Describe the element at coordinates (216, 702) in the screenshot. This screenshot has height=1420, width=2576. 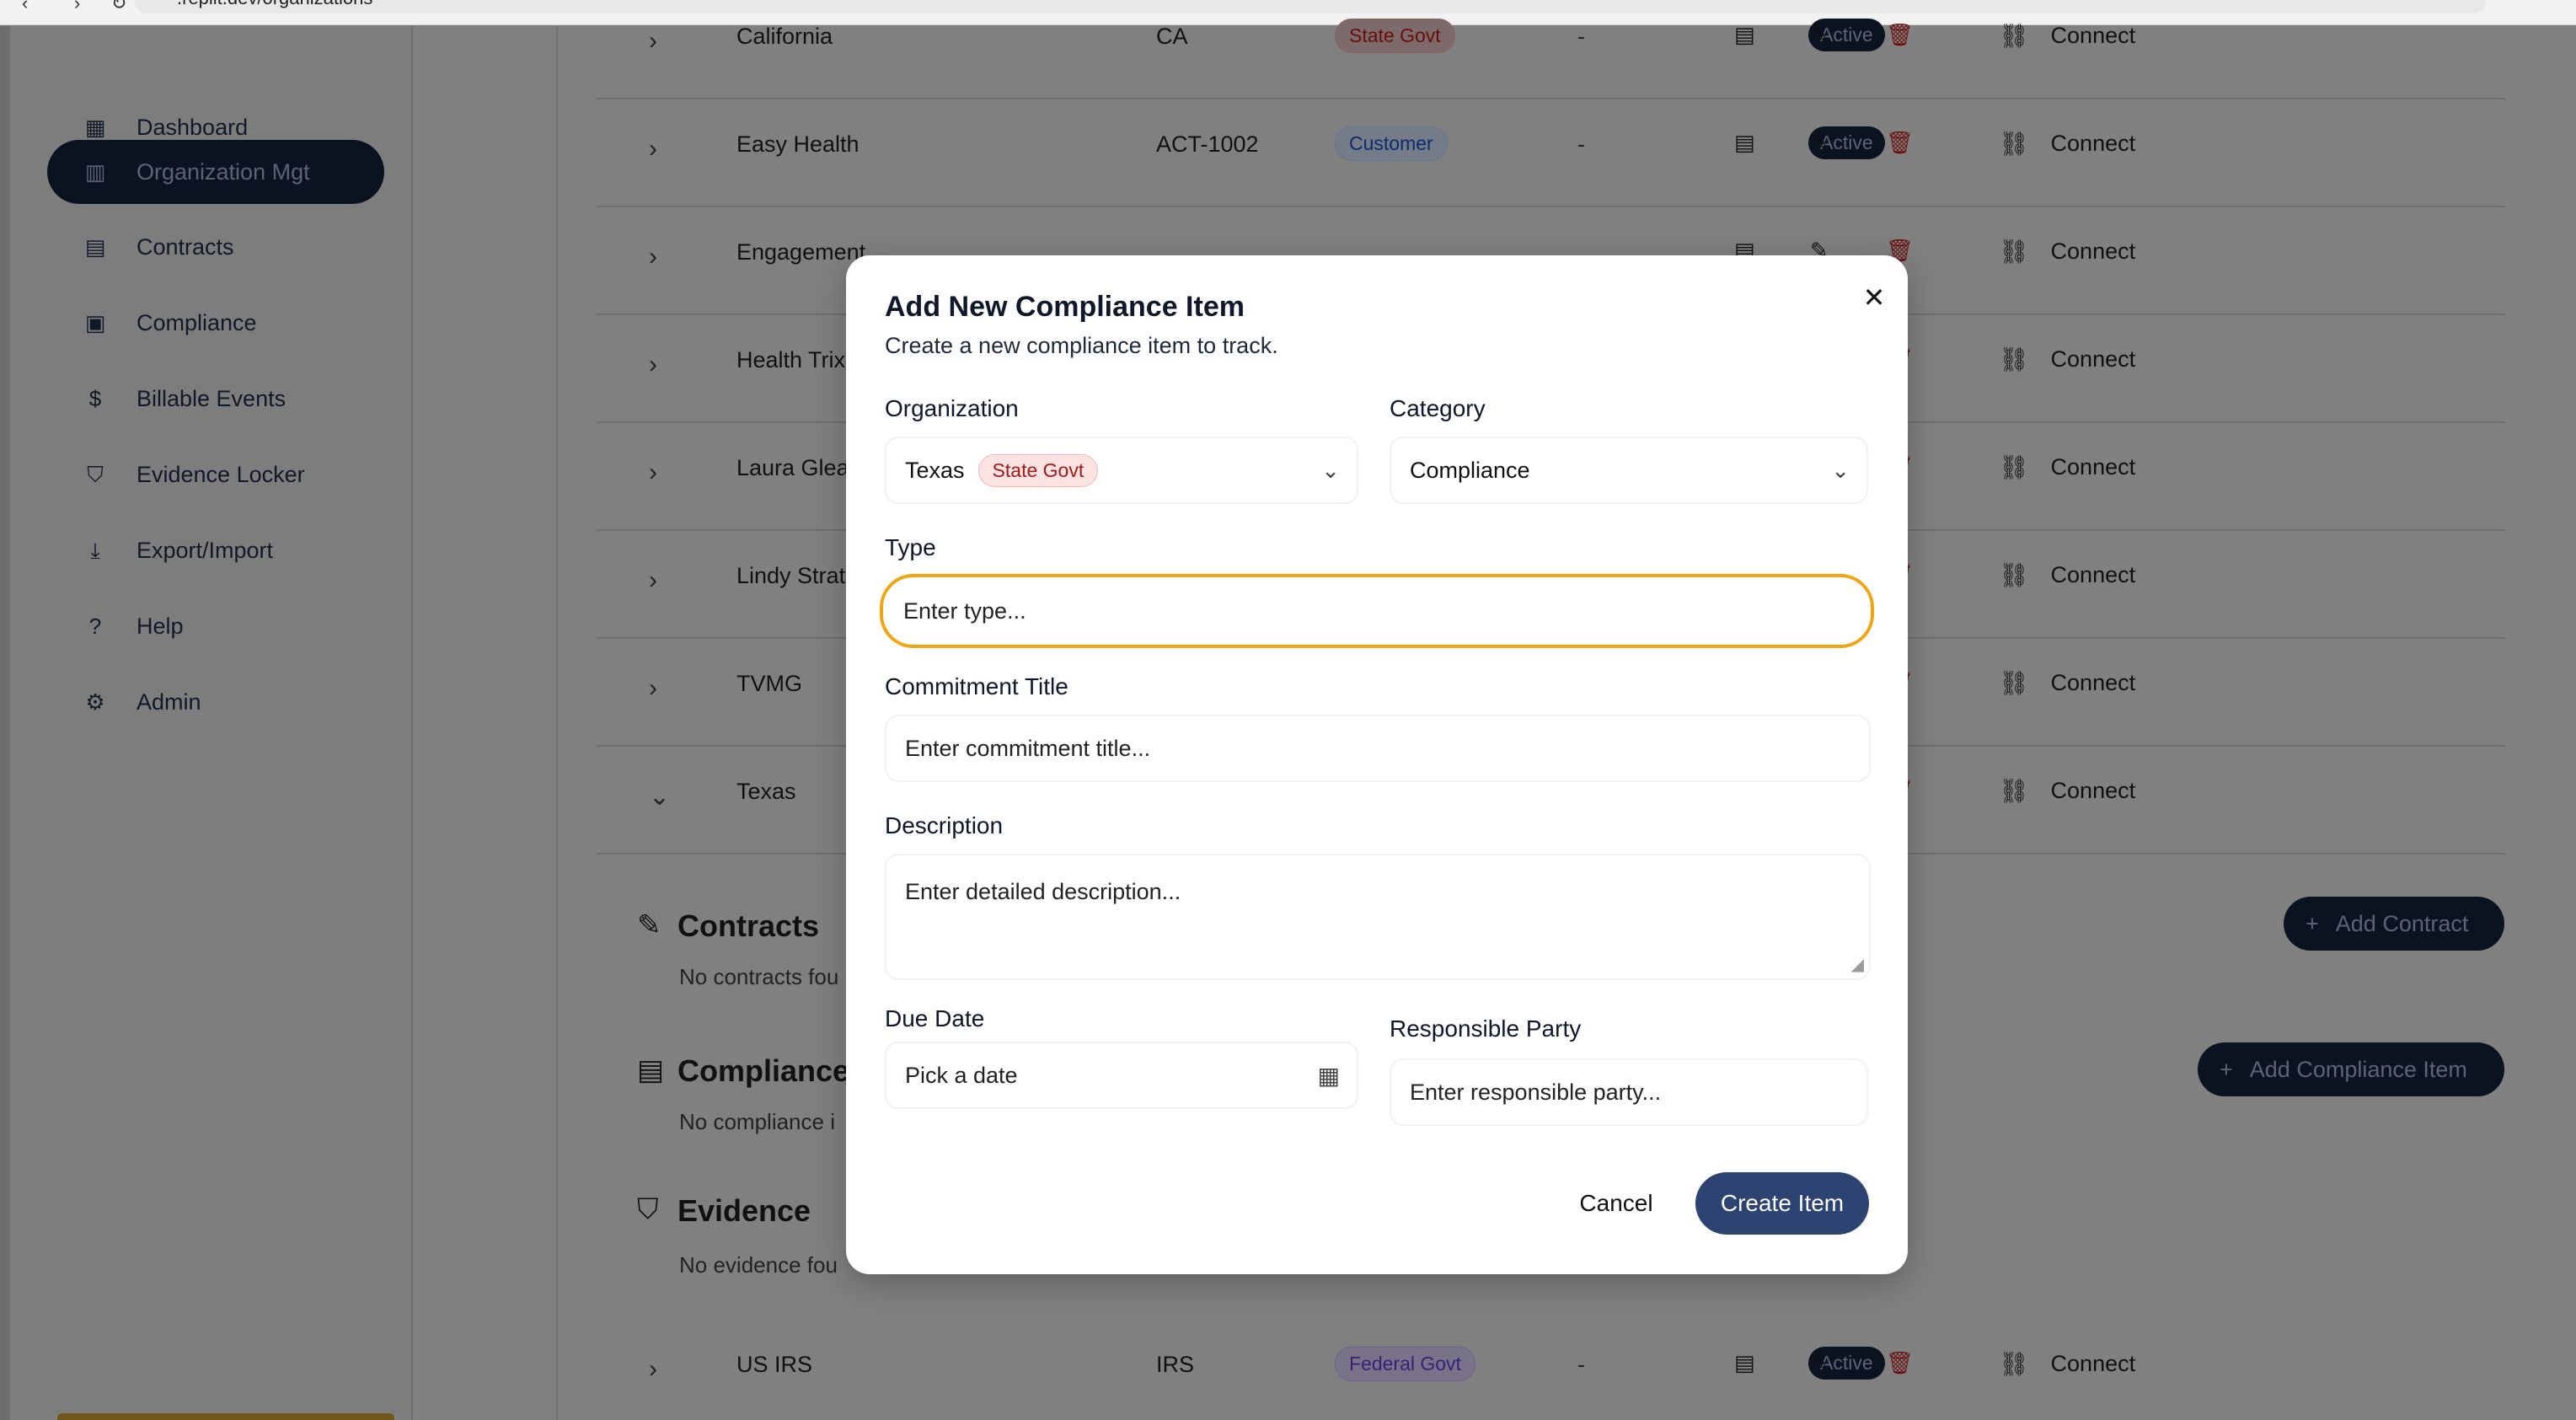
I see `sidebar-item-admin: ⚙ Admin` at that location.